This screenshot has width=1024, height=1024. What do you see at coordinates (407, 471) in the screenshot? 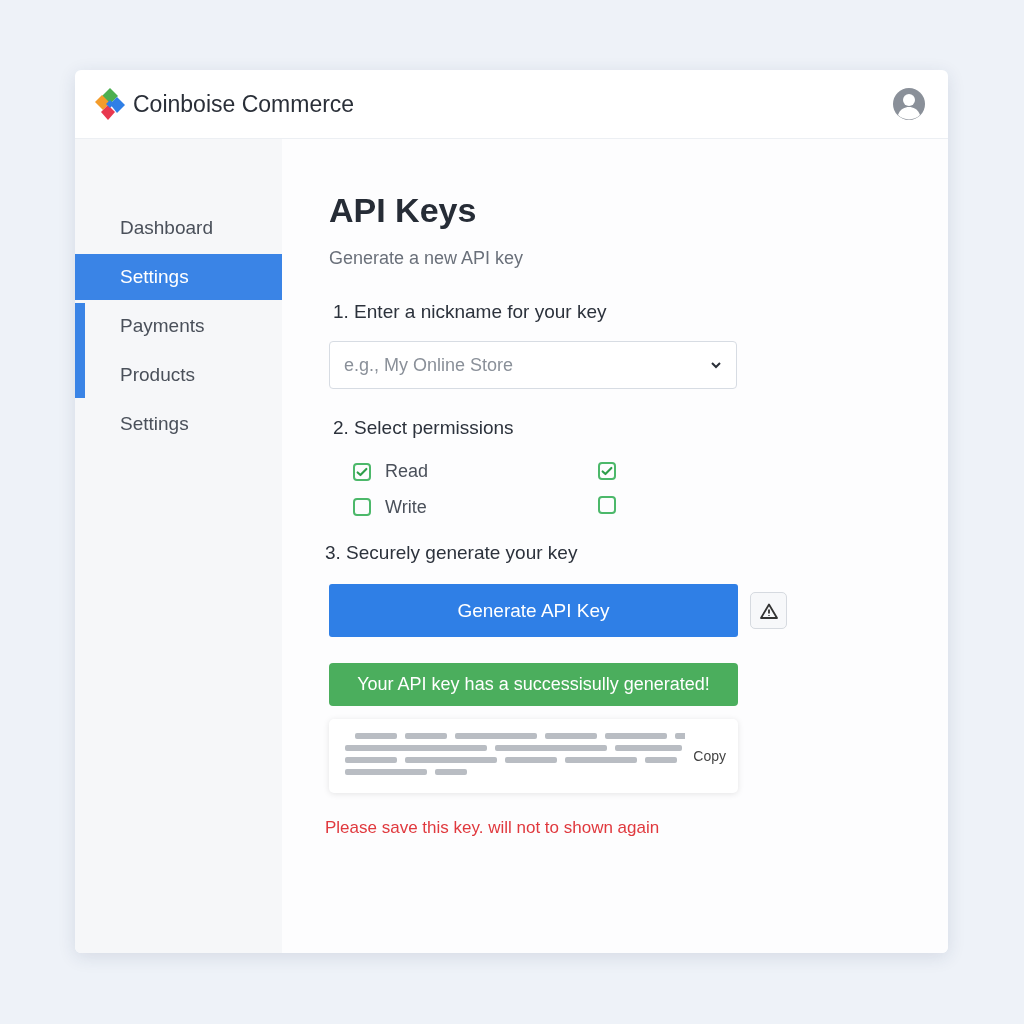
I see `permission-label: Read` at bounding box center [407, 471].